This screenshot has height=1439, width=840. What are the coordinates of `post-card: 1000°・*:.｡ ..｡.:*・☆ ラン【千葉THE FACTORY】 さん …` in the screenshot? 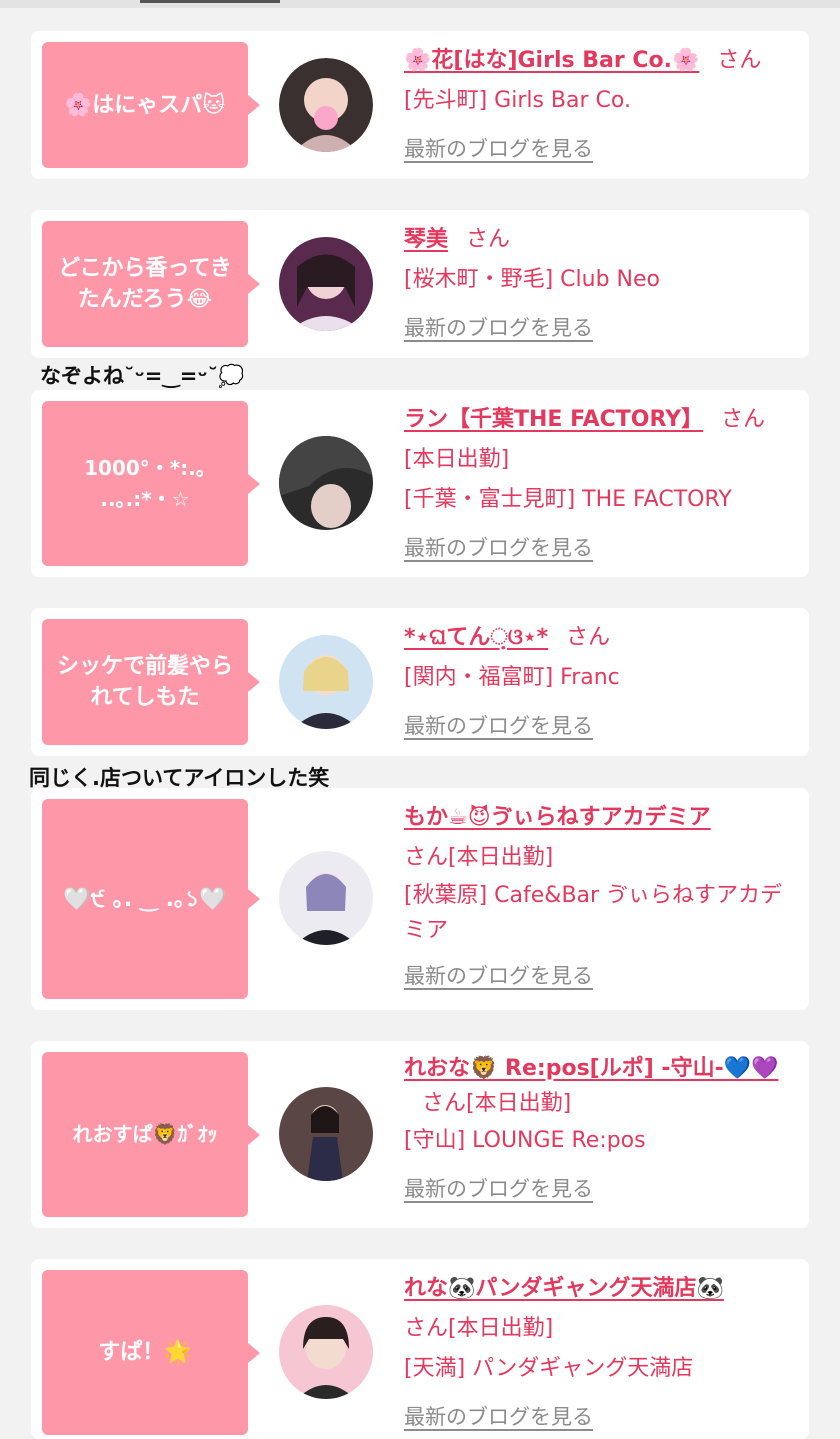 It's located at (420, 483).